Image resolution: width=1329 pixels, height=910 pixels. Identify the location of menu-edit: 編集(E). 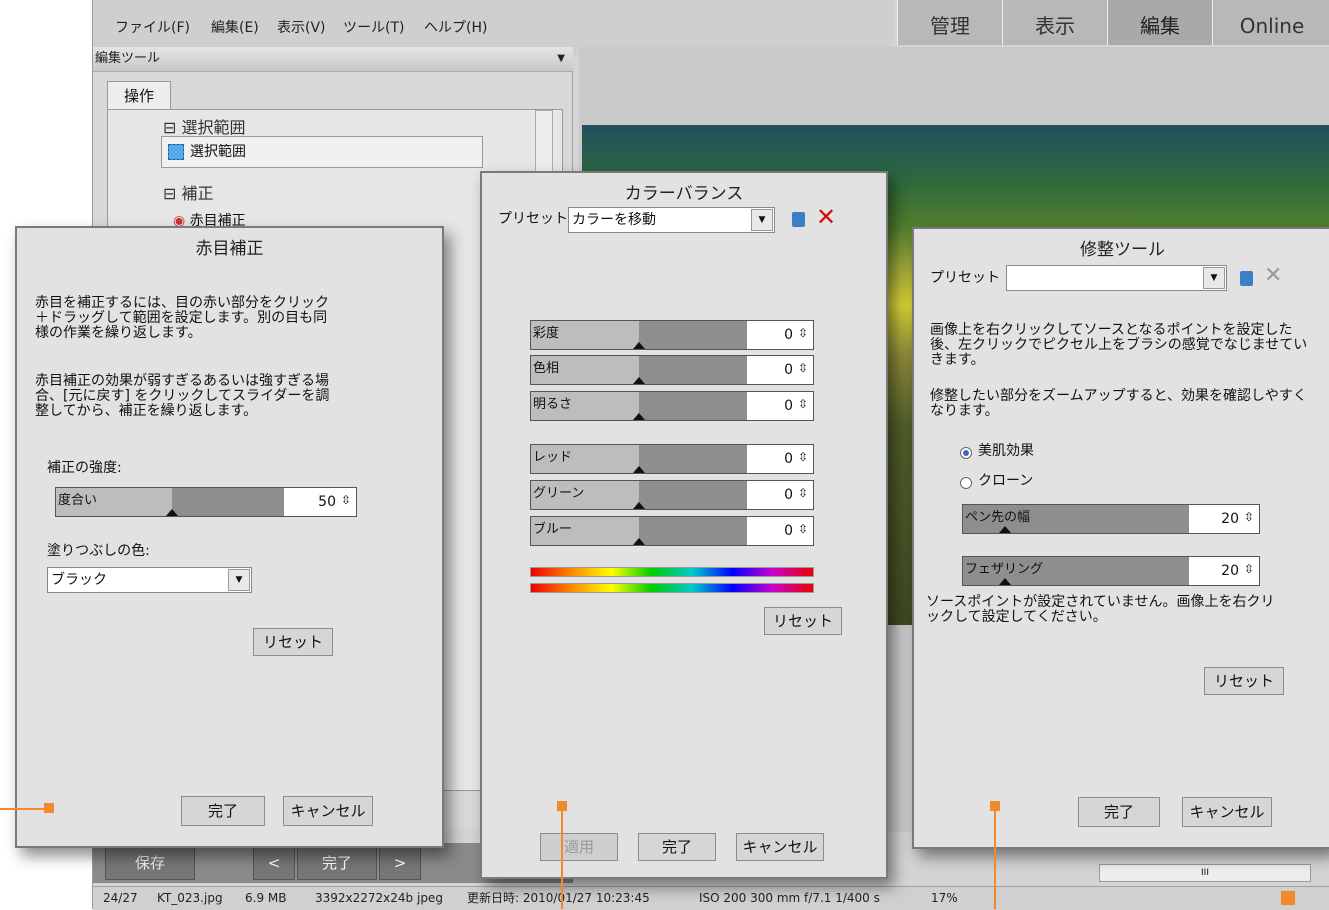
(235, 27).